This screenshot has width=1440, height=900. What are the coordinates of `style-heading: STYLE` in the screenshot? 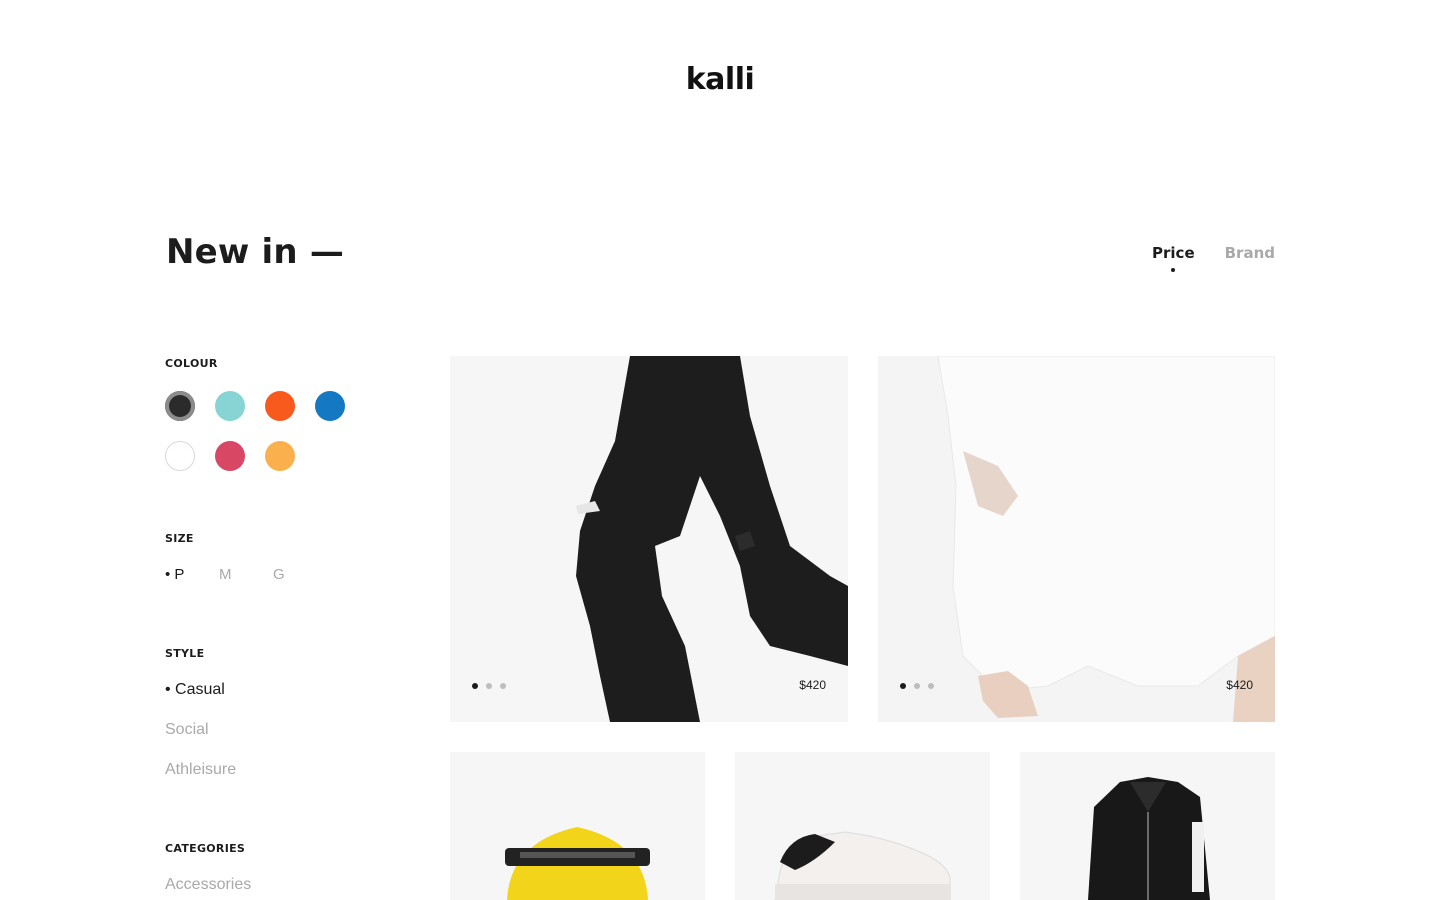 It's located at (185, 653).